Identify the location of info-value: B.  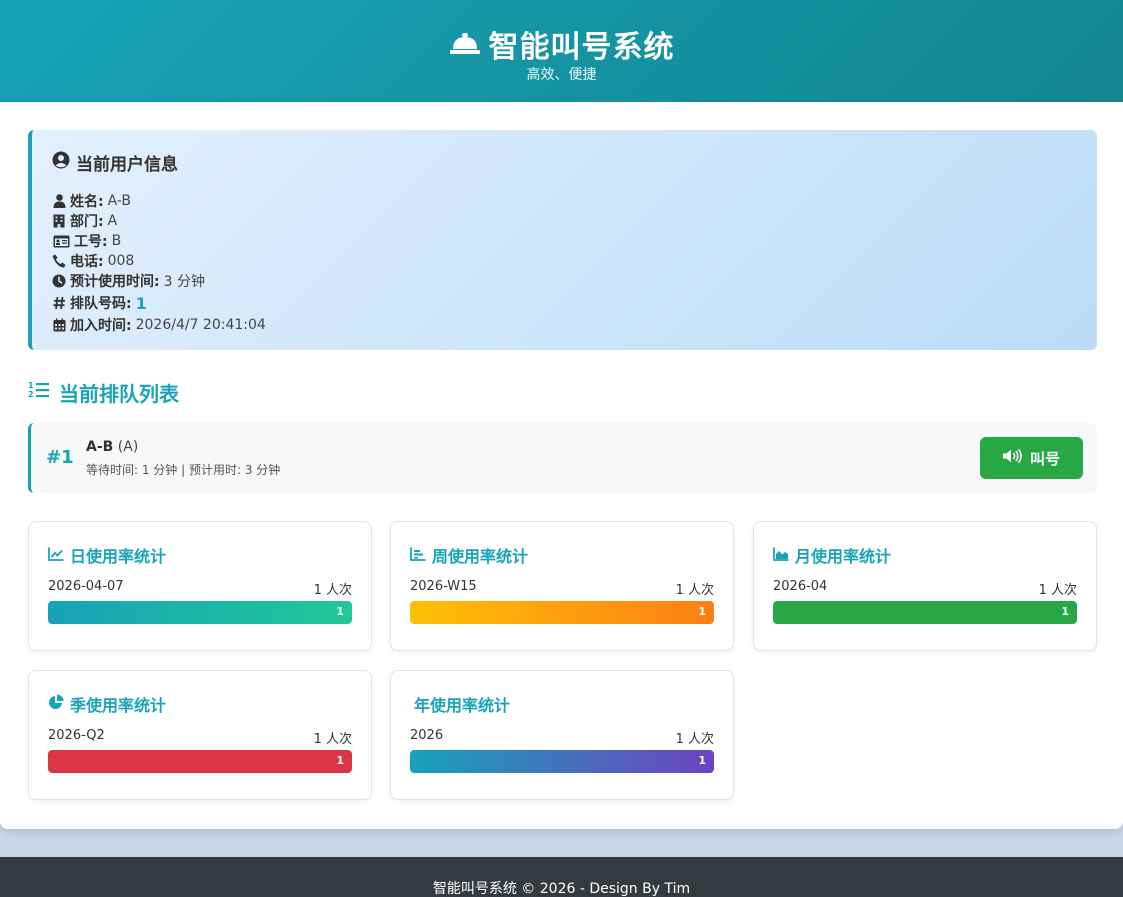
(116, 241).